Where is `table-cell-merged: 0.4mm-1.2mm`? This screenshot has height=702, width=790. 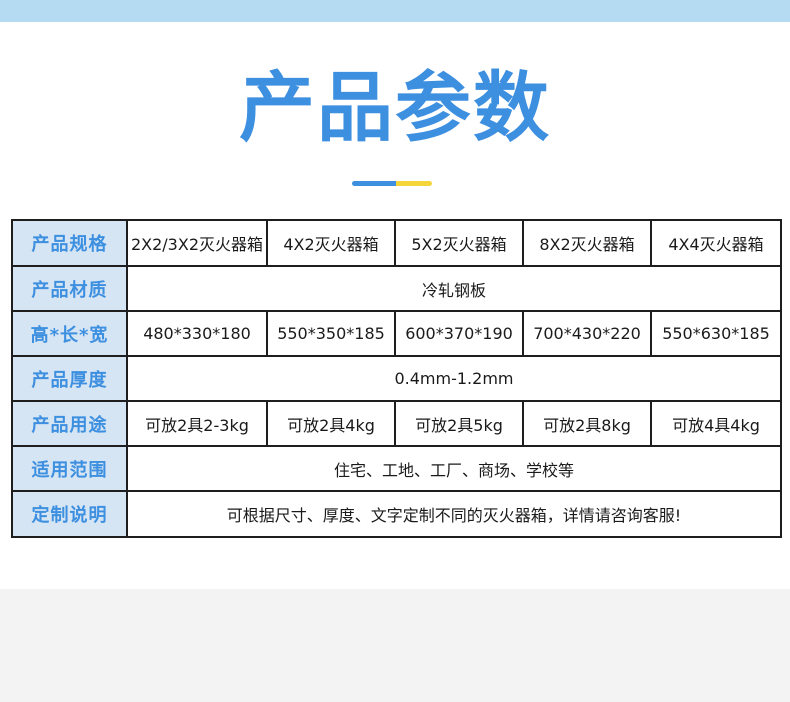
table-cell-merged: 0.4mm-1.2mm is located at coordinates (454, 378).